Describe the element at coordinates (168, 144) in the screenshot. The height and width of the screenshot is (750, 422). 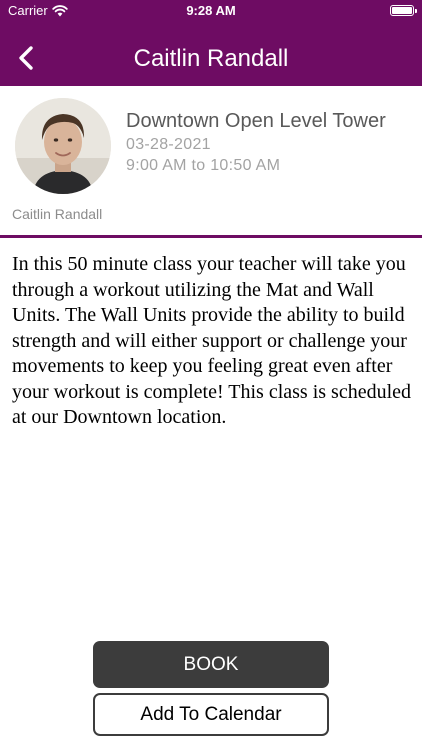
I see `class-date: 03-28-2021` at that location.